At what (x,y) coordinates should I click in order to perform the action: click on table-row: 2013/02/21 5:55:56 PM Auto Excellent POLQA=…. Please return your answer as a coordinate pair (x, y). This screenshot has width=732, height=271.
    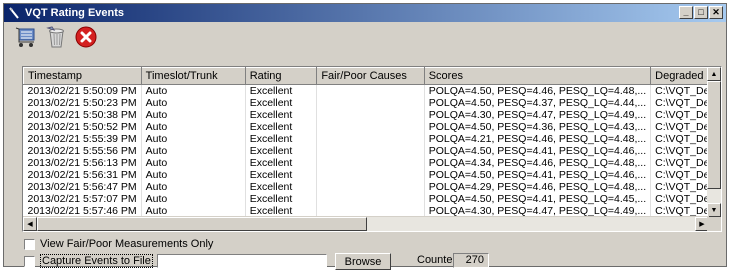
    Looking at the image, I should click on (372, 151).